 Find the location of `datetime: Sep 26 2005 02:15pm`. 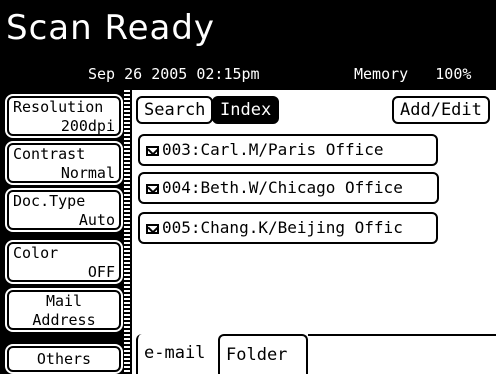

datetime: Sep 26 2005 02:15pm is located at coordinates (174, 74).